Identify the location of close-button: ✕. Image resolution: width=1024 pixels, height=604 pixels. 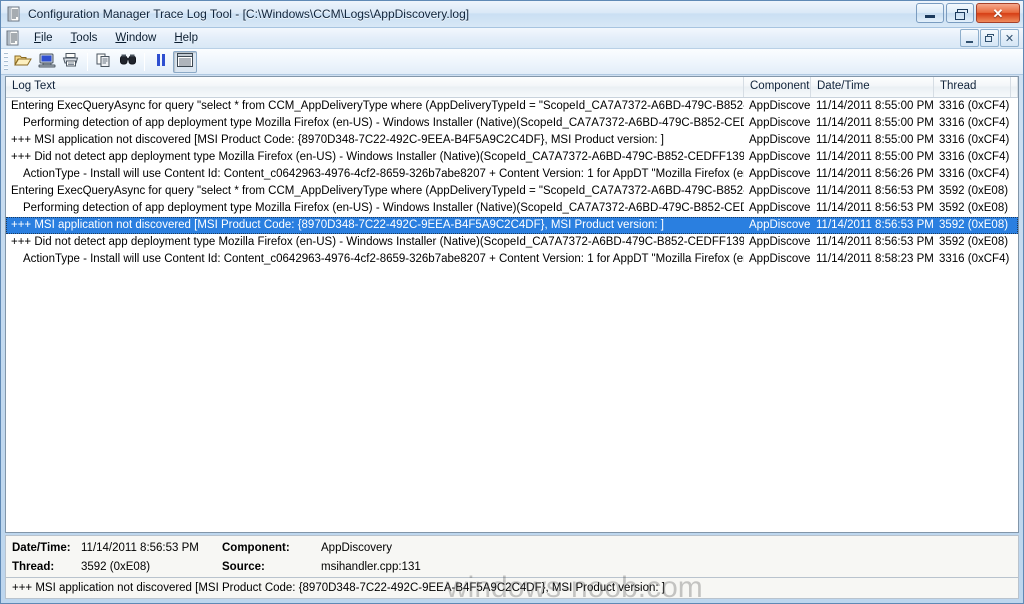
(998, 13).